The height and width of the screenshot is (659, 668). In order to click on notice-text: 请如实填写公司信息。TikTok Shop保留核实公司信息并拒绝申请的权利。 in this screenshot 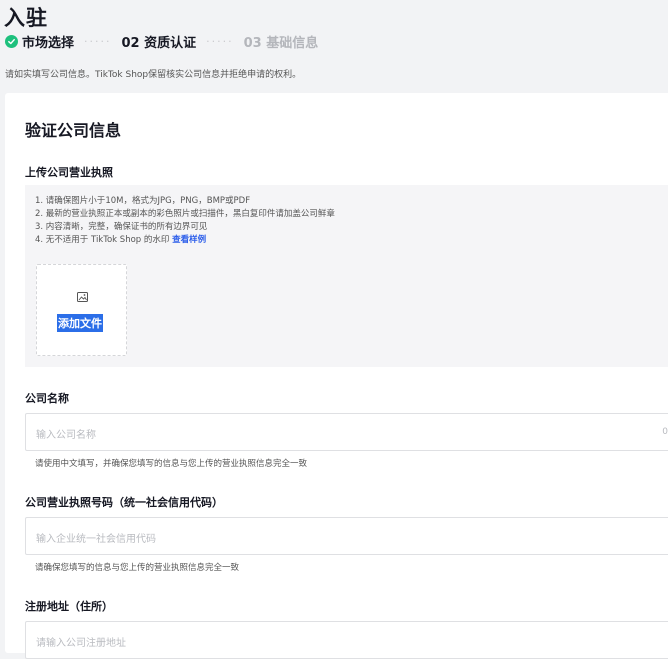, I will do `click(153, 75)`.